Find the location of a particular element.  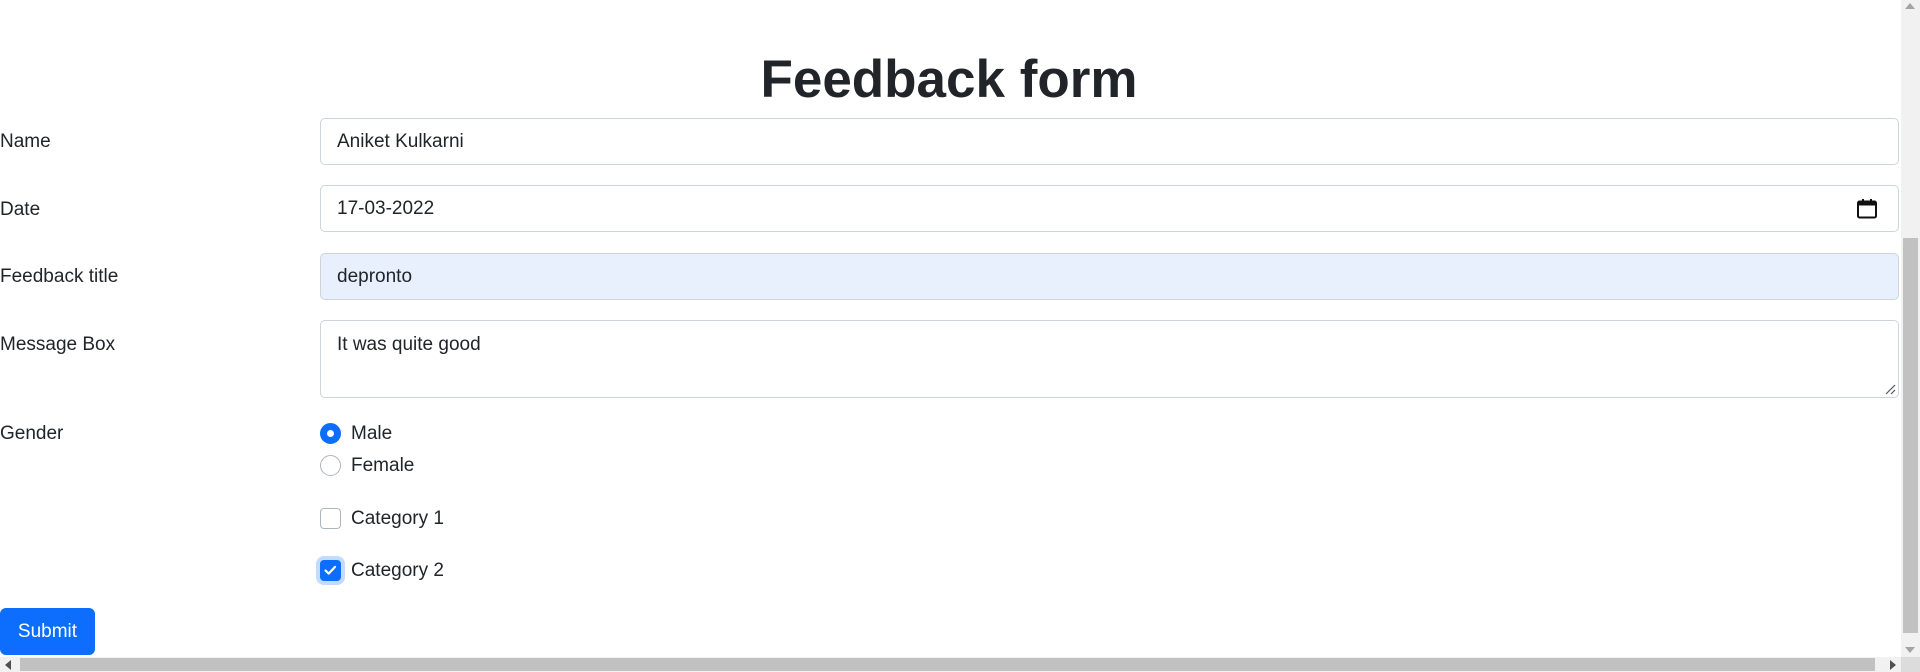

feedback-title-label: Feedback title is located at coordinates (59, 276).